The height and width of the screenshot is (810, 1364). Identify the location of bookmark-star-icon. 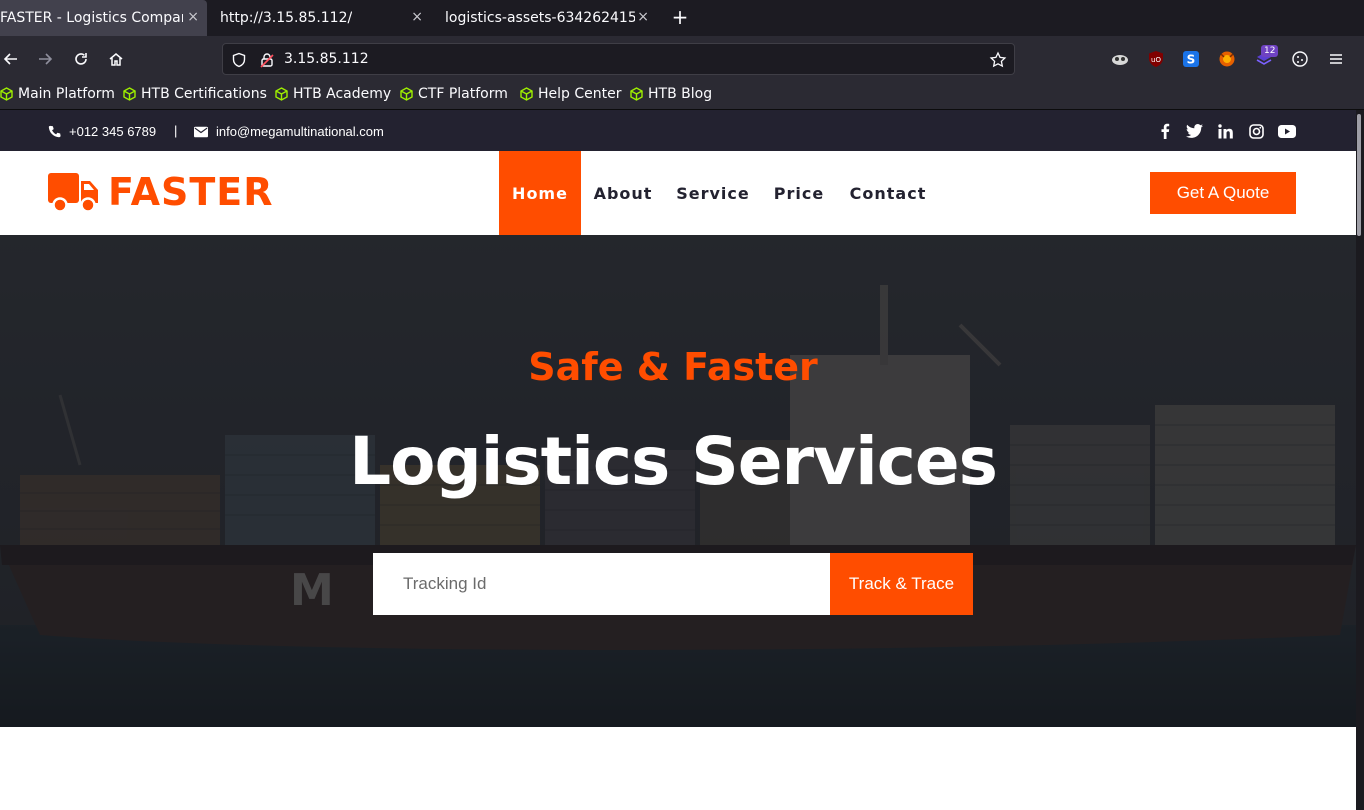
(998, 60).